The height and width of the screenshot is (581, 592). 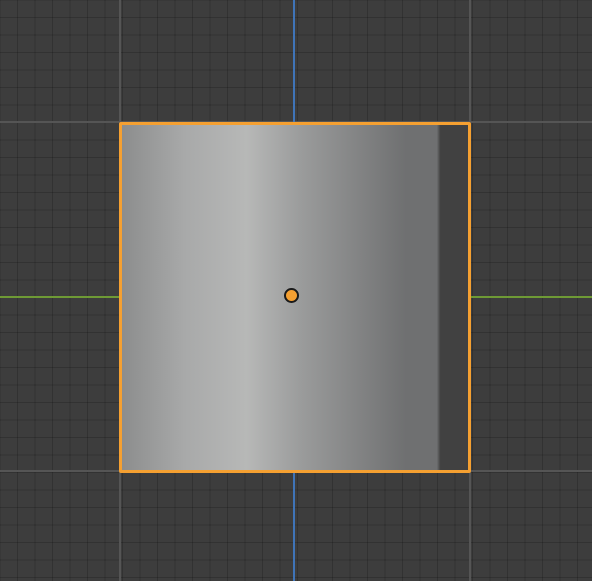 What do you see at coordinates (291, 295) in the screenshot?
I see `object-origin-point` at bounding box center [291, 295].